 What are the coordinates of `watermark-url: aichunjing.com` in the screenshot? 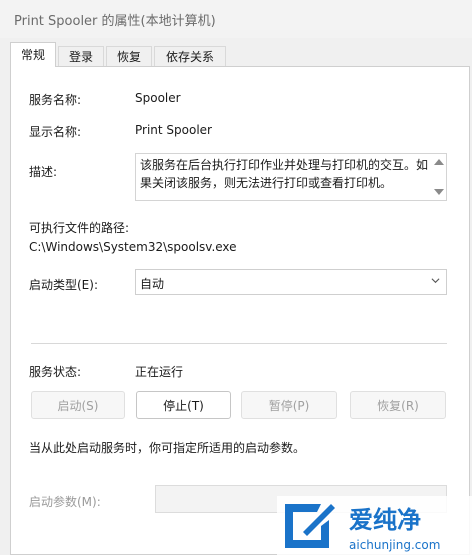 It's located at (394, 545).